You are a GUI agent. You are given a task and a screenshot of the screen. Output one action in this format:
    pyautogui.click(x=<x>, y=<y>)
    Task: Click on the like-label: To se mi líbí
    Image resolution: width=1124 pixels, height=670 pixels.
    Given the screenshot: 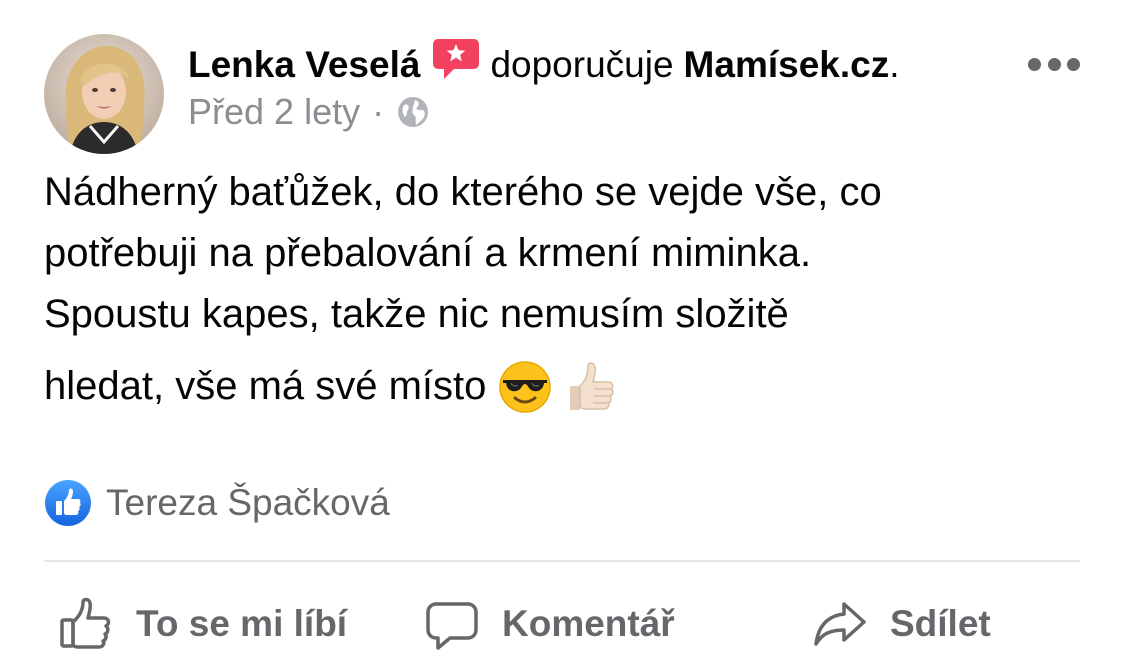 What is the action you would take?
    pyautogui.click(x=242, y=623)
    